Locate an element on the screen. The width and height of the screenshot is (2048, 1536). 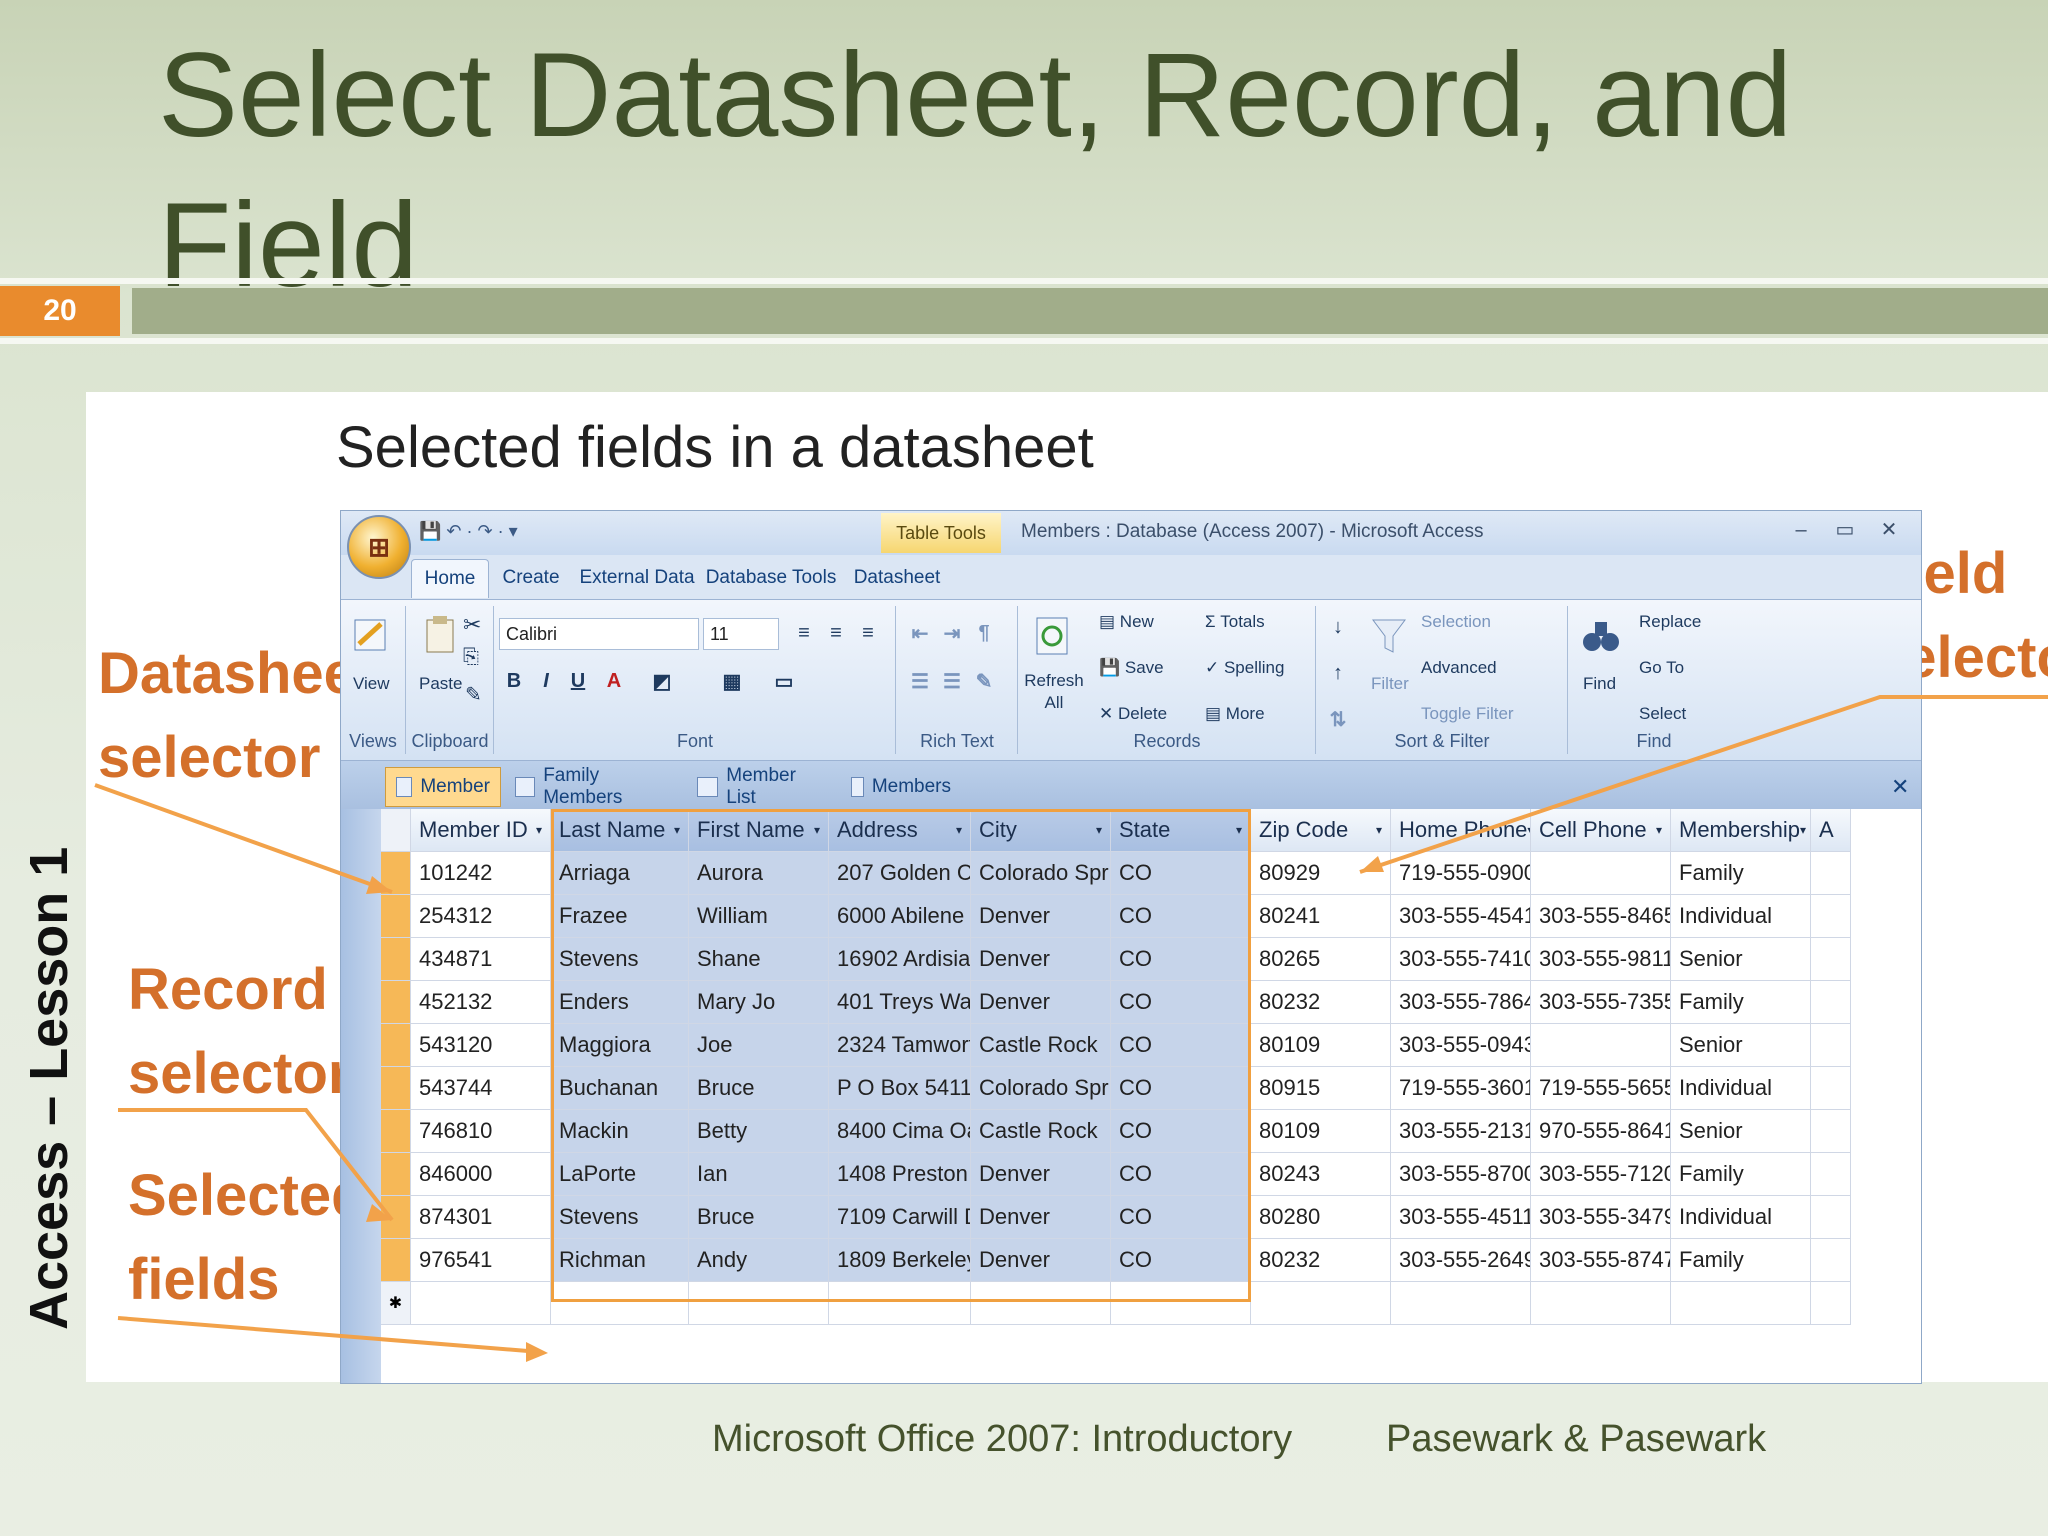
go-to-button: Go To is located at coordinates (1661, 668).